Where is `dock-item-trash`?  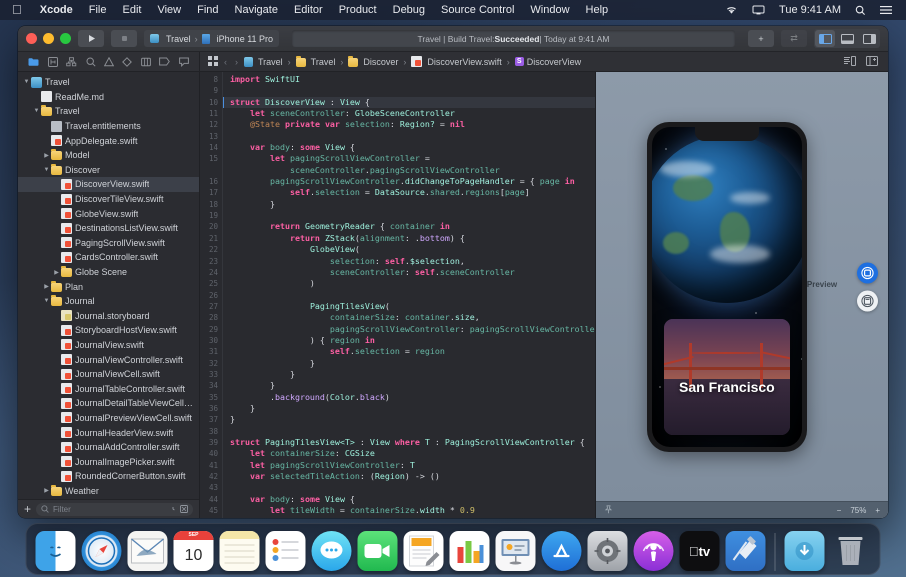 dock-item-trash is located at coordinates (851, 551).